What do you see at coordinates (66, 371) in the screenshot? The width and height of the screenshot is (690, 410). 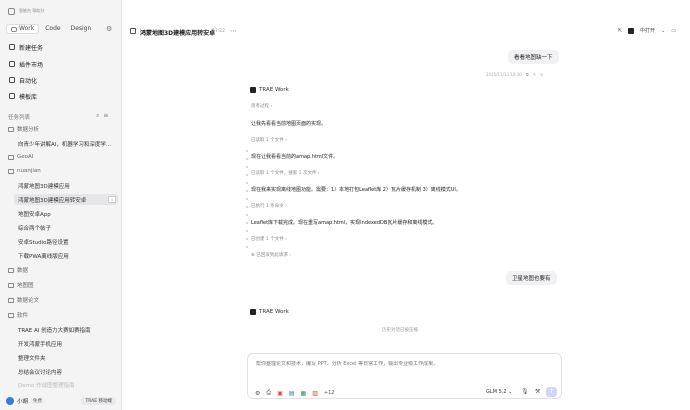 I see `task-item: 总结会议讨论内容` at bounding box center [66, 371].